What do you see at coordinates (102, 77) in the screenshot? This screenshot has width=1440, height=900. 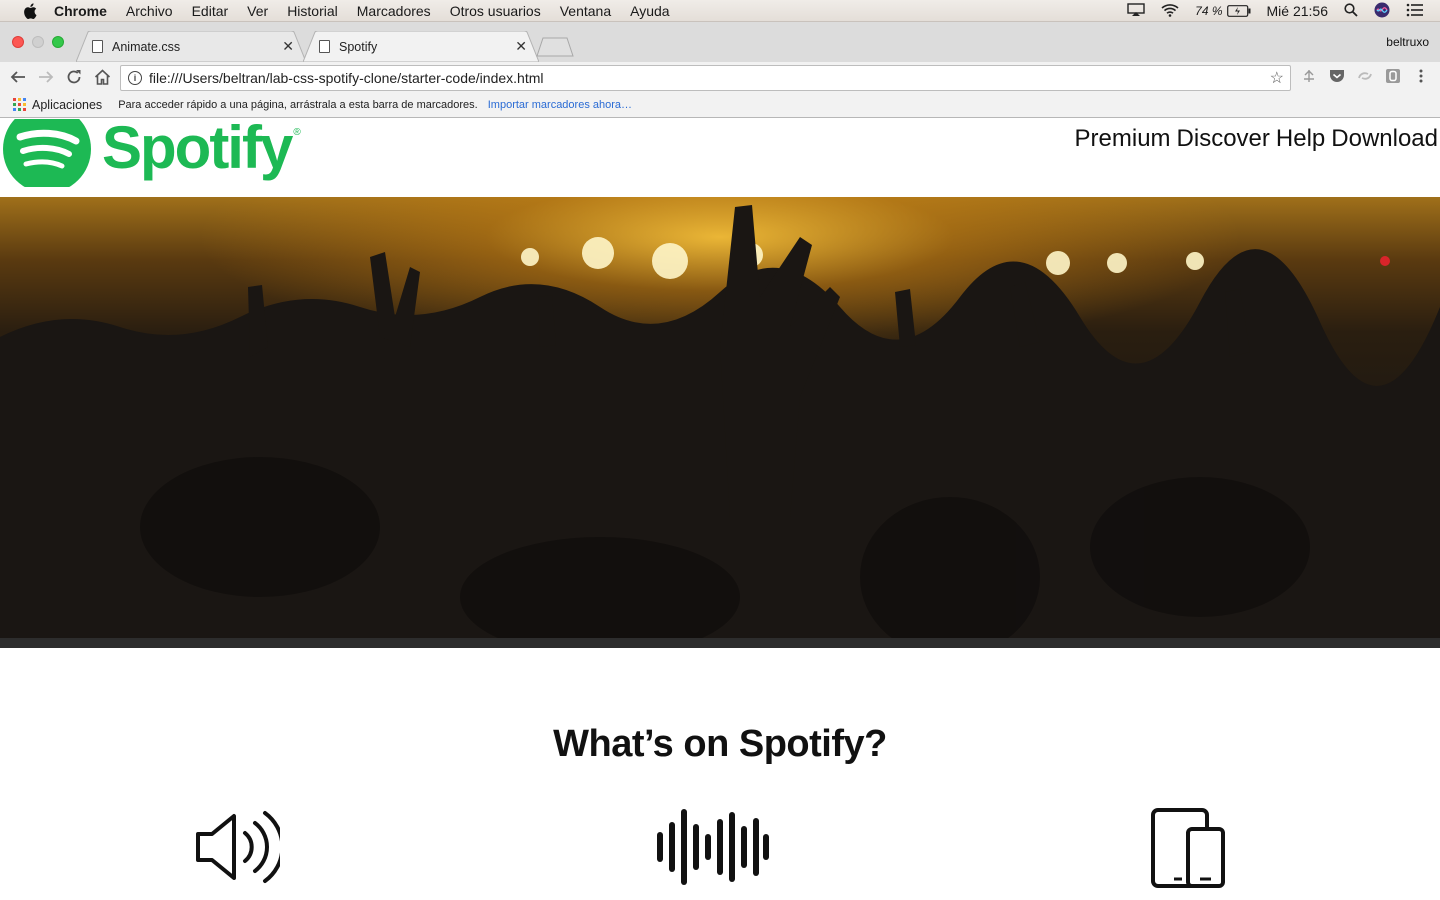 I see `home-icon` at bounding box center [102, 77].